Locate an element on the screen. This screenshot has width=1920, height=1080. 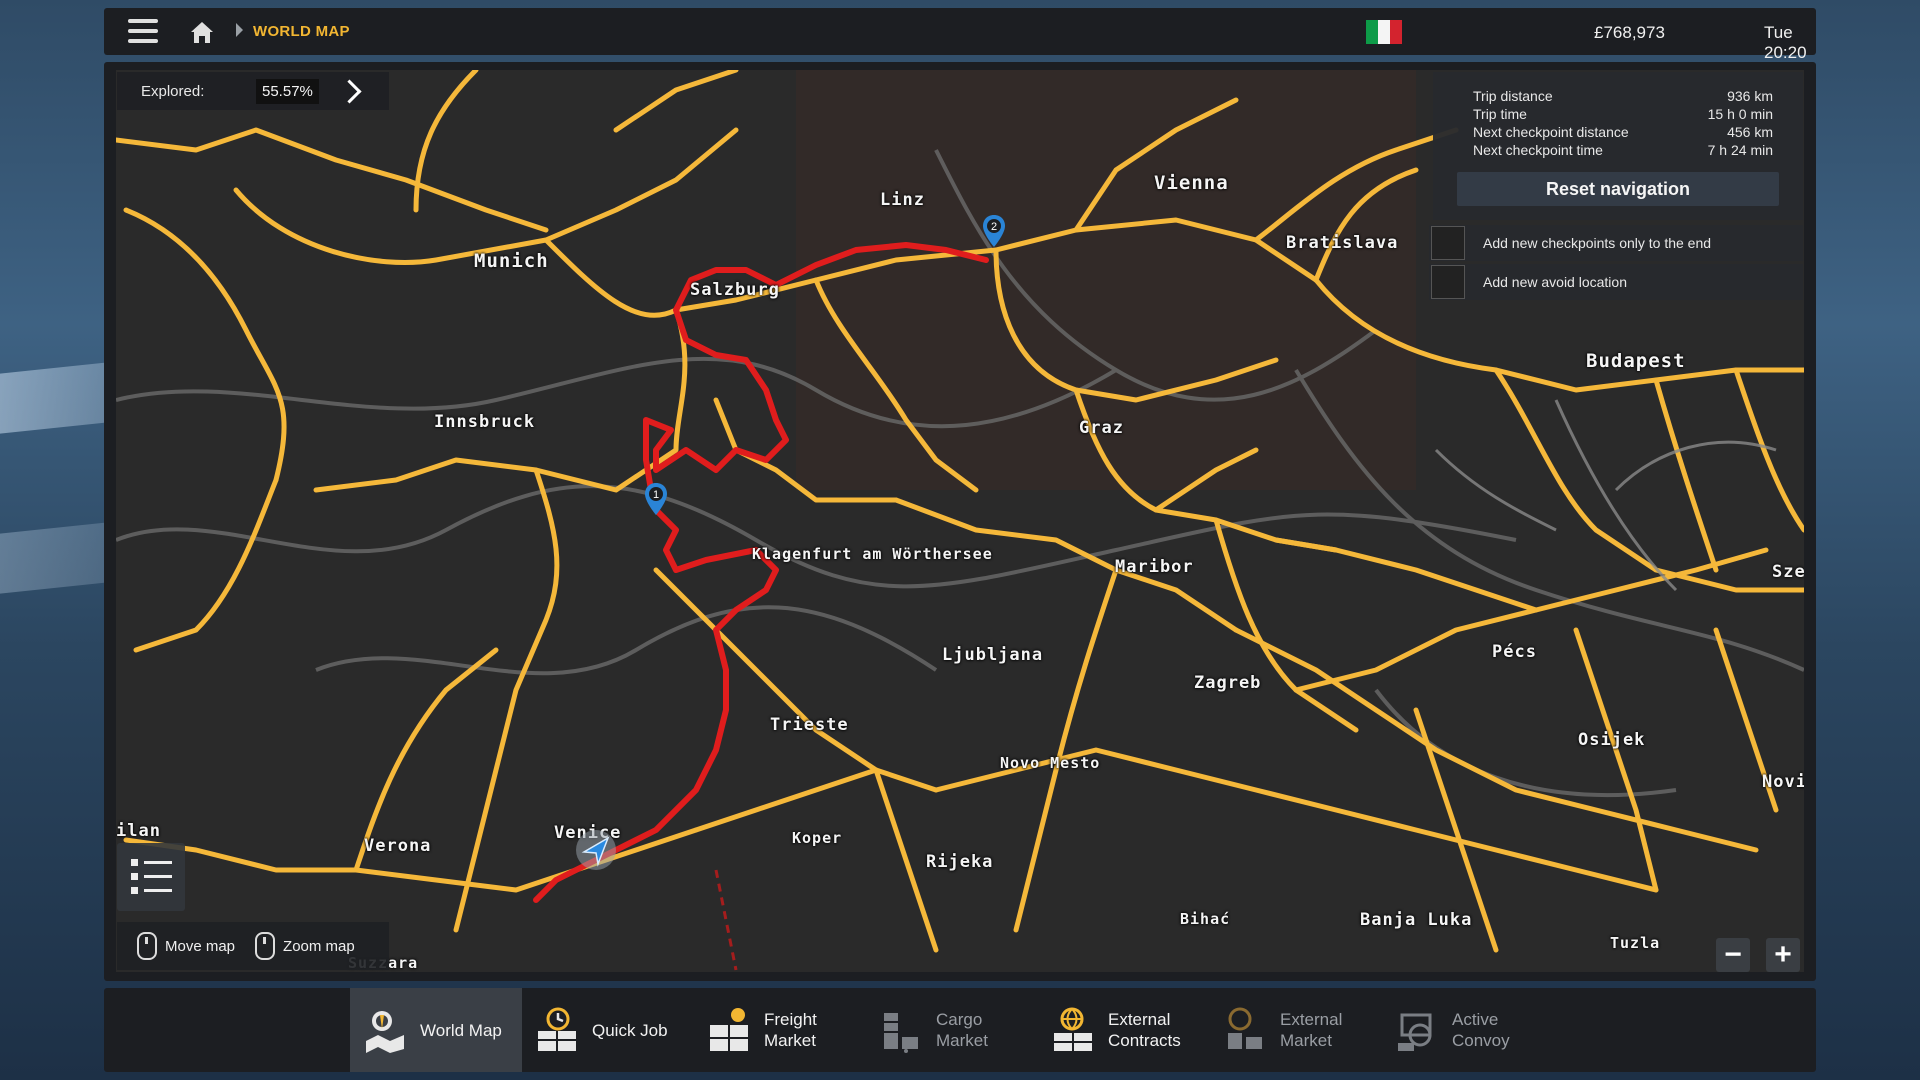
legend-list-icon is located at coordinates (151, 876).